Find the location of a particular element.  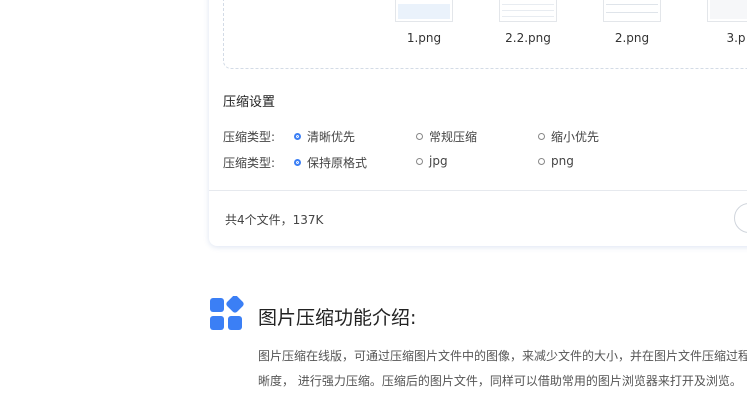

file-name: 3.p is located at coordinates (736, 38).